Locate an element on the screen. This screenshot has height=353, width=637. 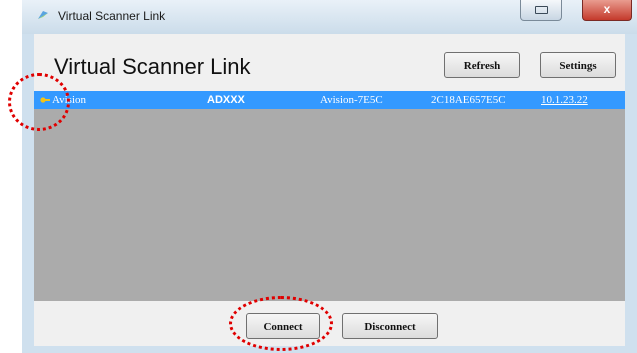
title-bar: Virtual Scanner Link x is located at coordinates (329, 17).